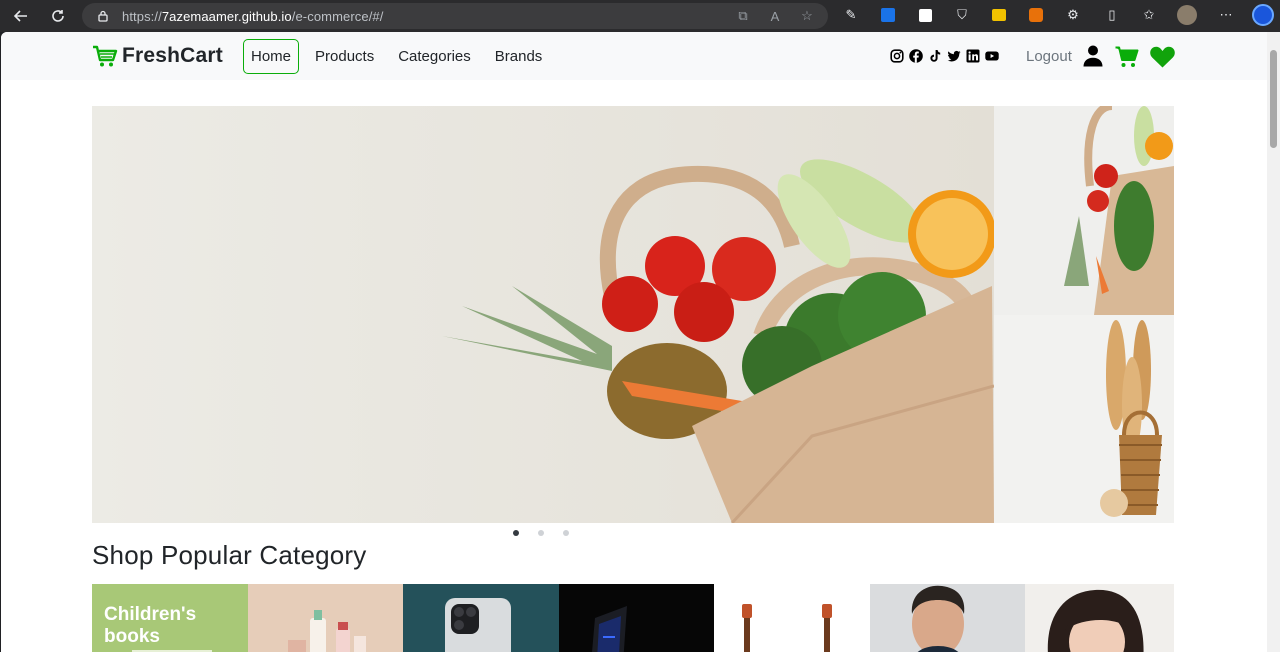 This screenshot has width=1280, height=652. I want to click on read-aloud-icon: A, so click(775, 16).